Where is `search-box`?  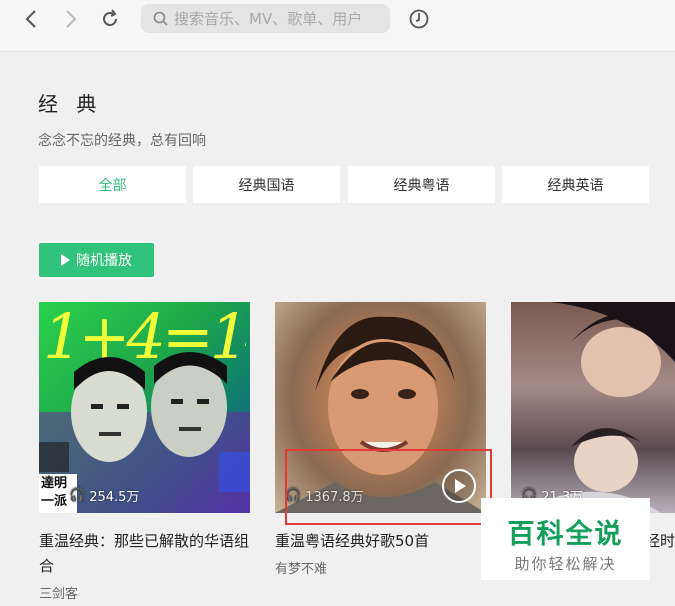
search-box is located at coordinates (265, 18).